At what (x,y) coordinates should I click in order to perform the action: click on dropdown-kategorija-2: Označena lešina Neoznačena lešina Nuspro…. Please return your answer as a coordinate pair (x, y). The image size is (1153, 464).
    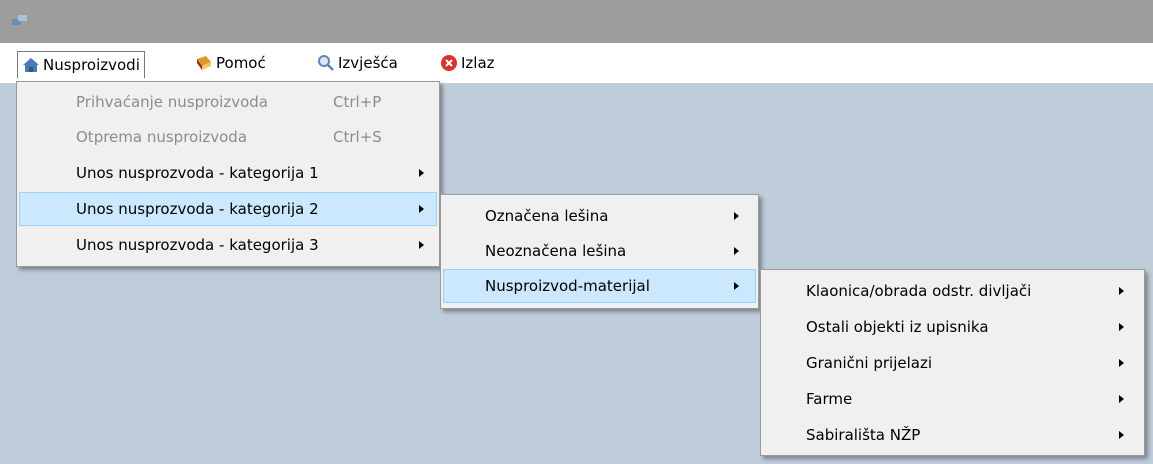
    Looking at the image, I should click on (599, 251).